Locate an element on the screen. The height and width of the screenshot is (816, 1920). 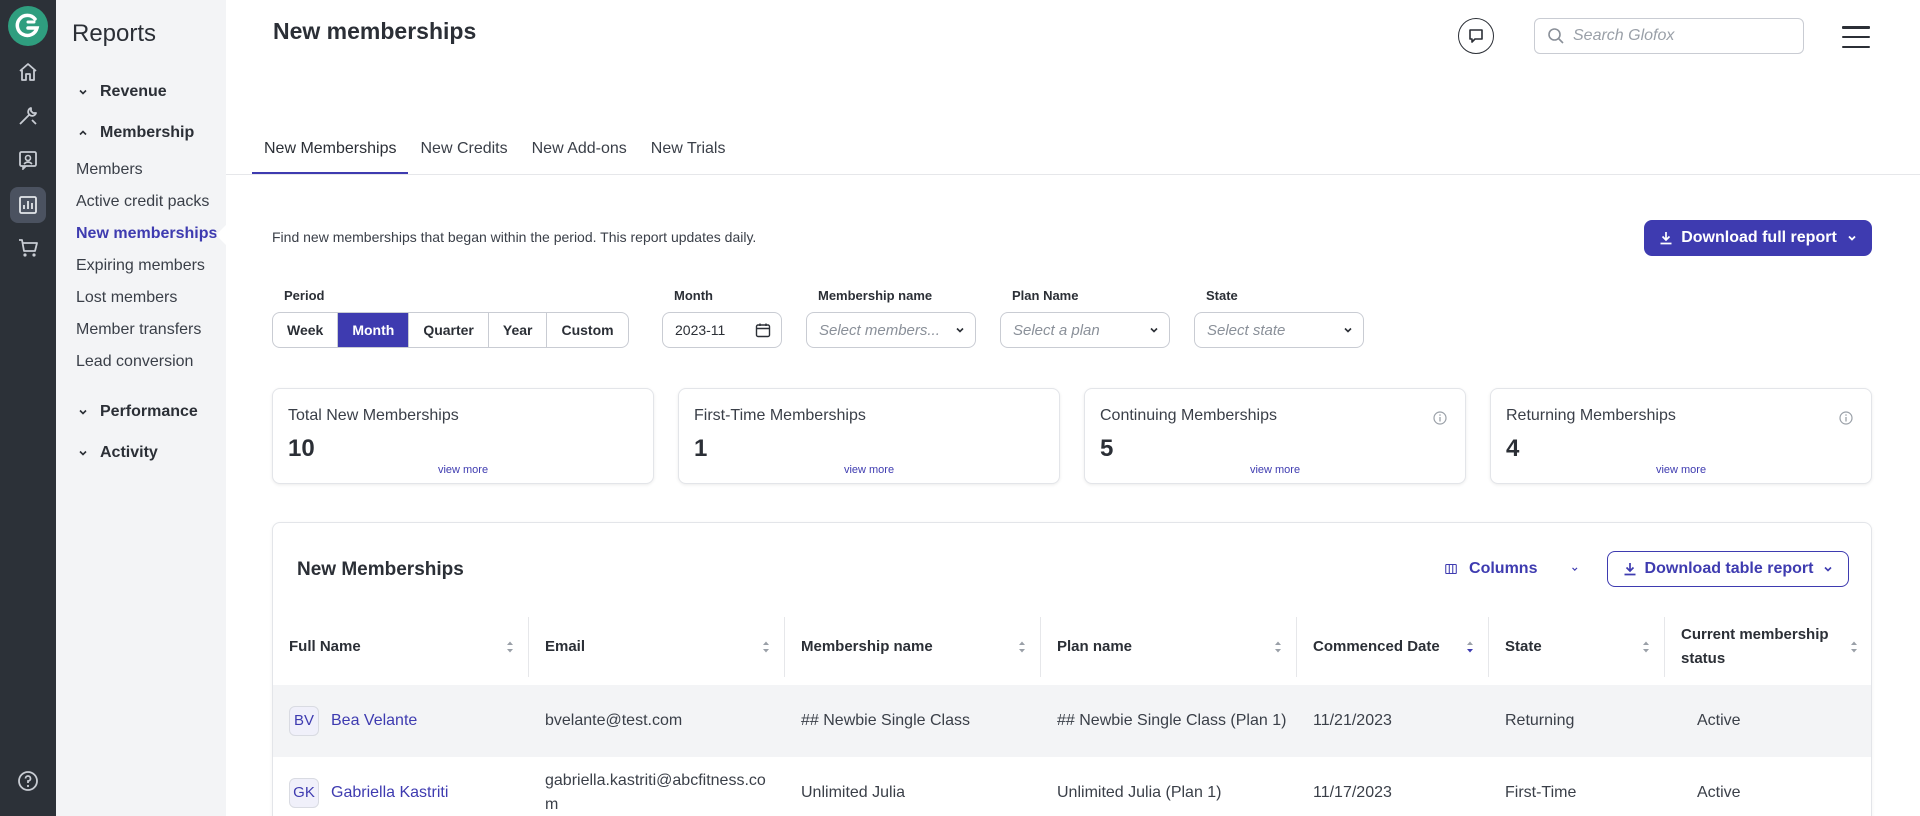
table-title: New Memberships is located at coordinates (380, 569).